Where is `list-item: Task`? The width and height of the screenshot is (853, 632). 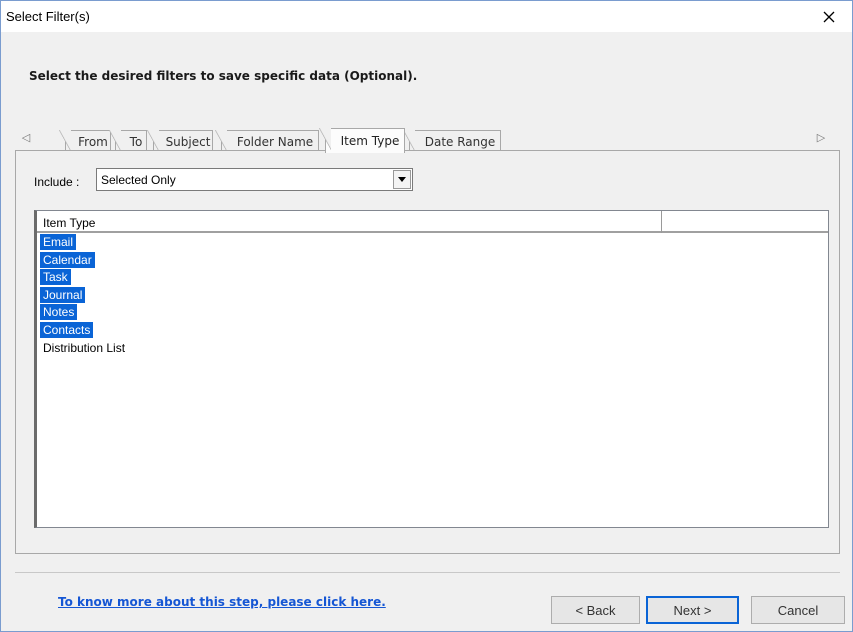 list-item: Task is located at coordinates (432, 278).